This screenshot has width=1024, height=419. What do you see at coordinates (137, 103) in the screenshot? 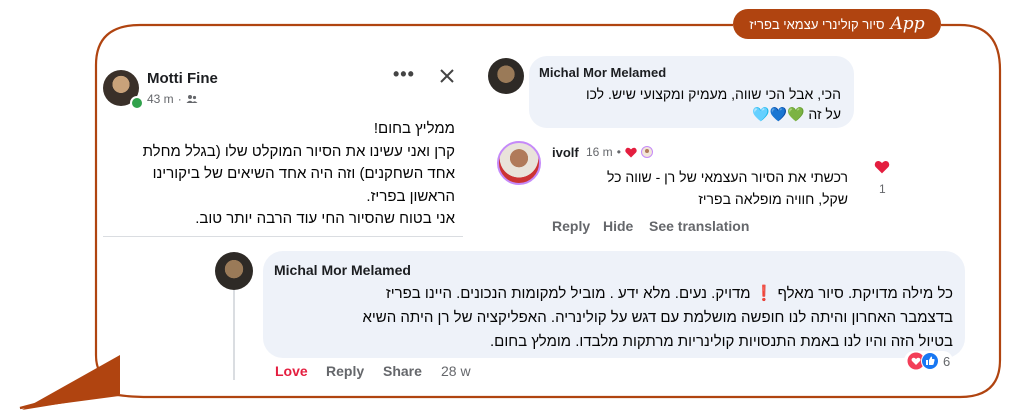
I see `online-dot` at bounding box center [137, 103].